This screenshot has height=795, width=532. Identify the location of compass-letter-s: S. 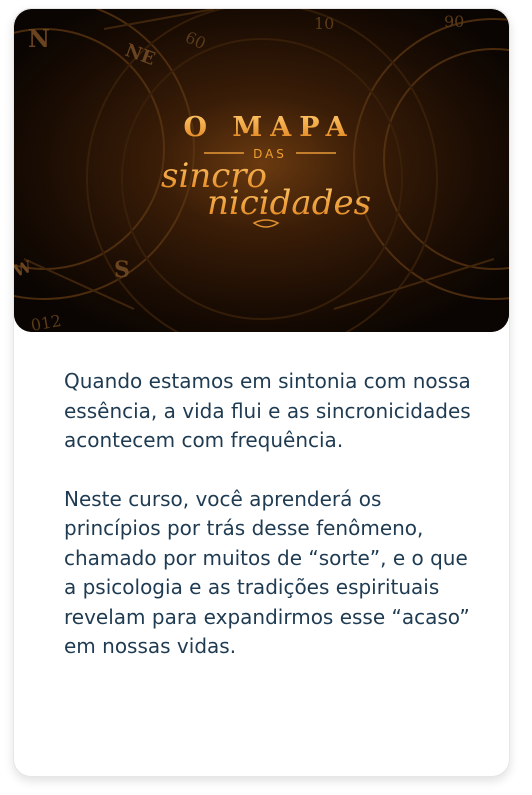
(122, 270).